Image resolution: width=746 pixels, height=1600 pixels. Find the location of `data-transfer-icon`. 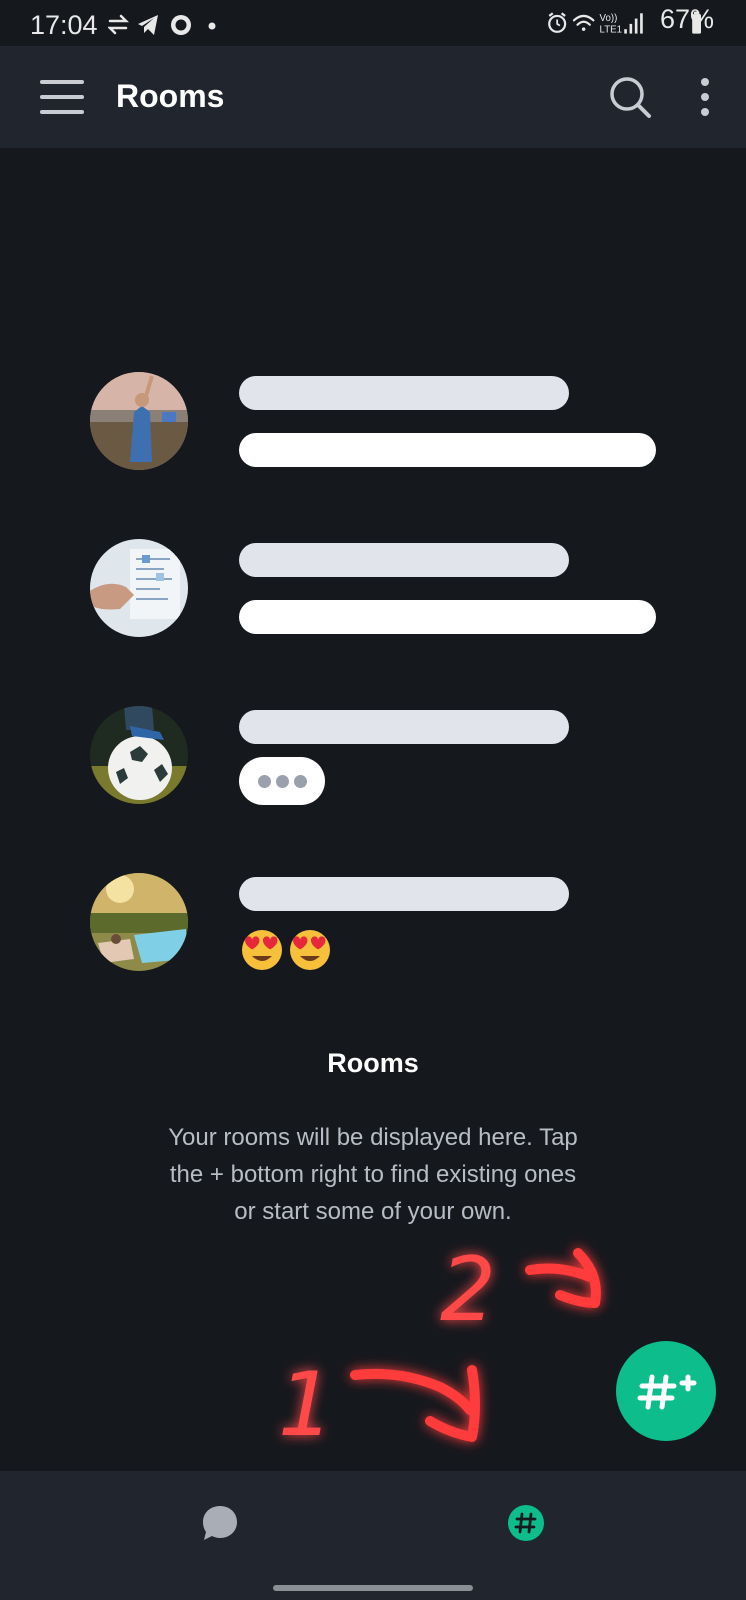

data-transfer-icon is located at coordinates (119, 24).